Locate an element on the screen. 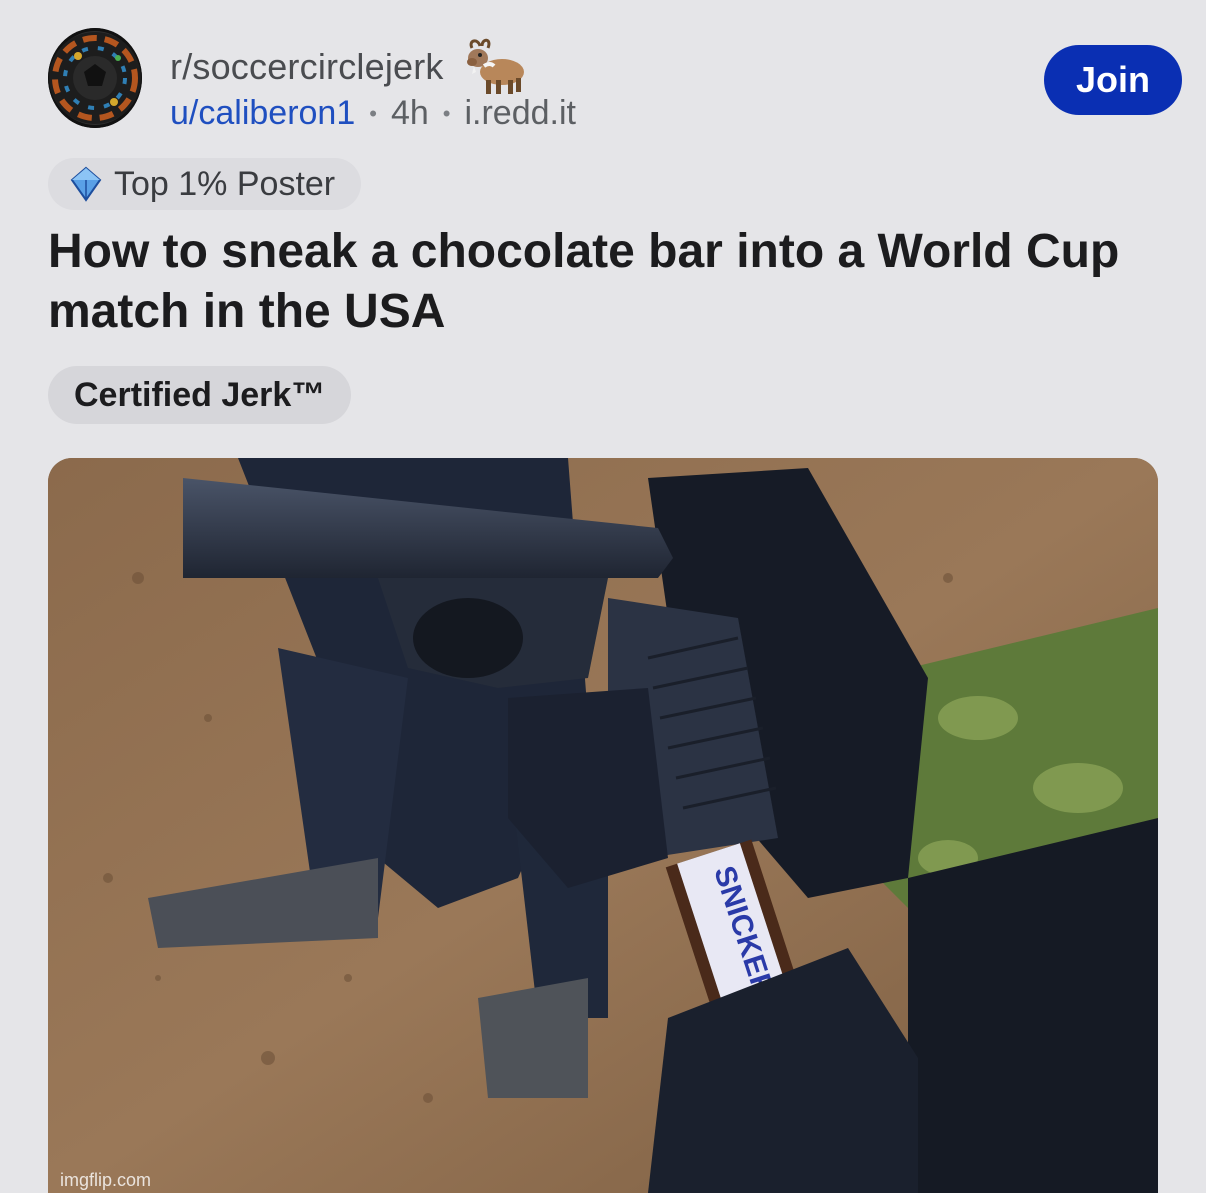 The width and height of the screenshot is (1206, 1193). badge-label: Top 1% Poster is located at coordinates (225, 183).